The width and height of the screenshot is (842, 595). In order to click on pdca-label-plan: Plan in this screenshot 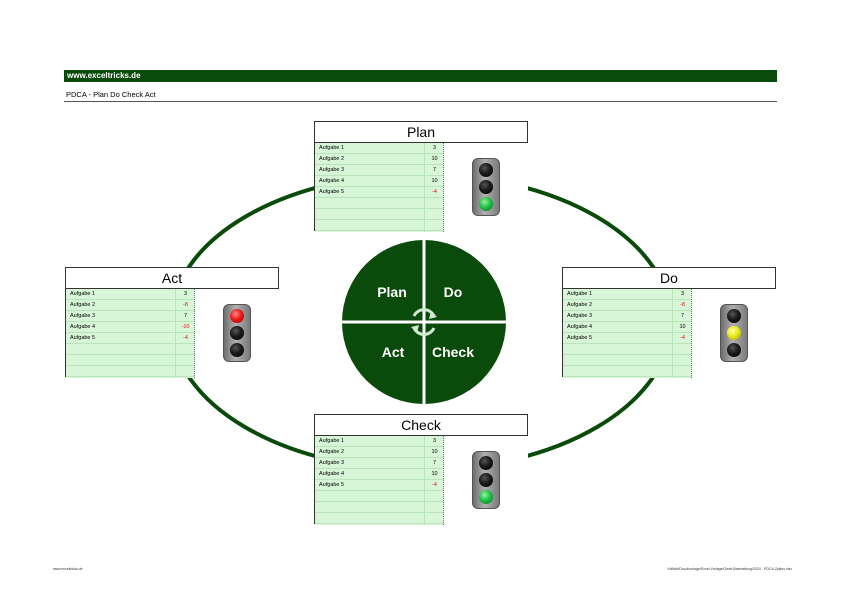, I will do `click(392, 292)`.